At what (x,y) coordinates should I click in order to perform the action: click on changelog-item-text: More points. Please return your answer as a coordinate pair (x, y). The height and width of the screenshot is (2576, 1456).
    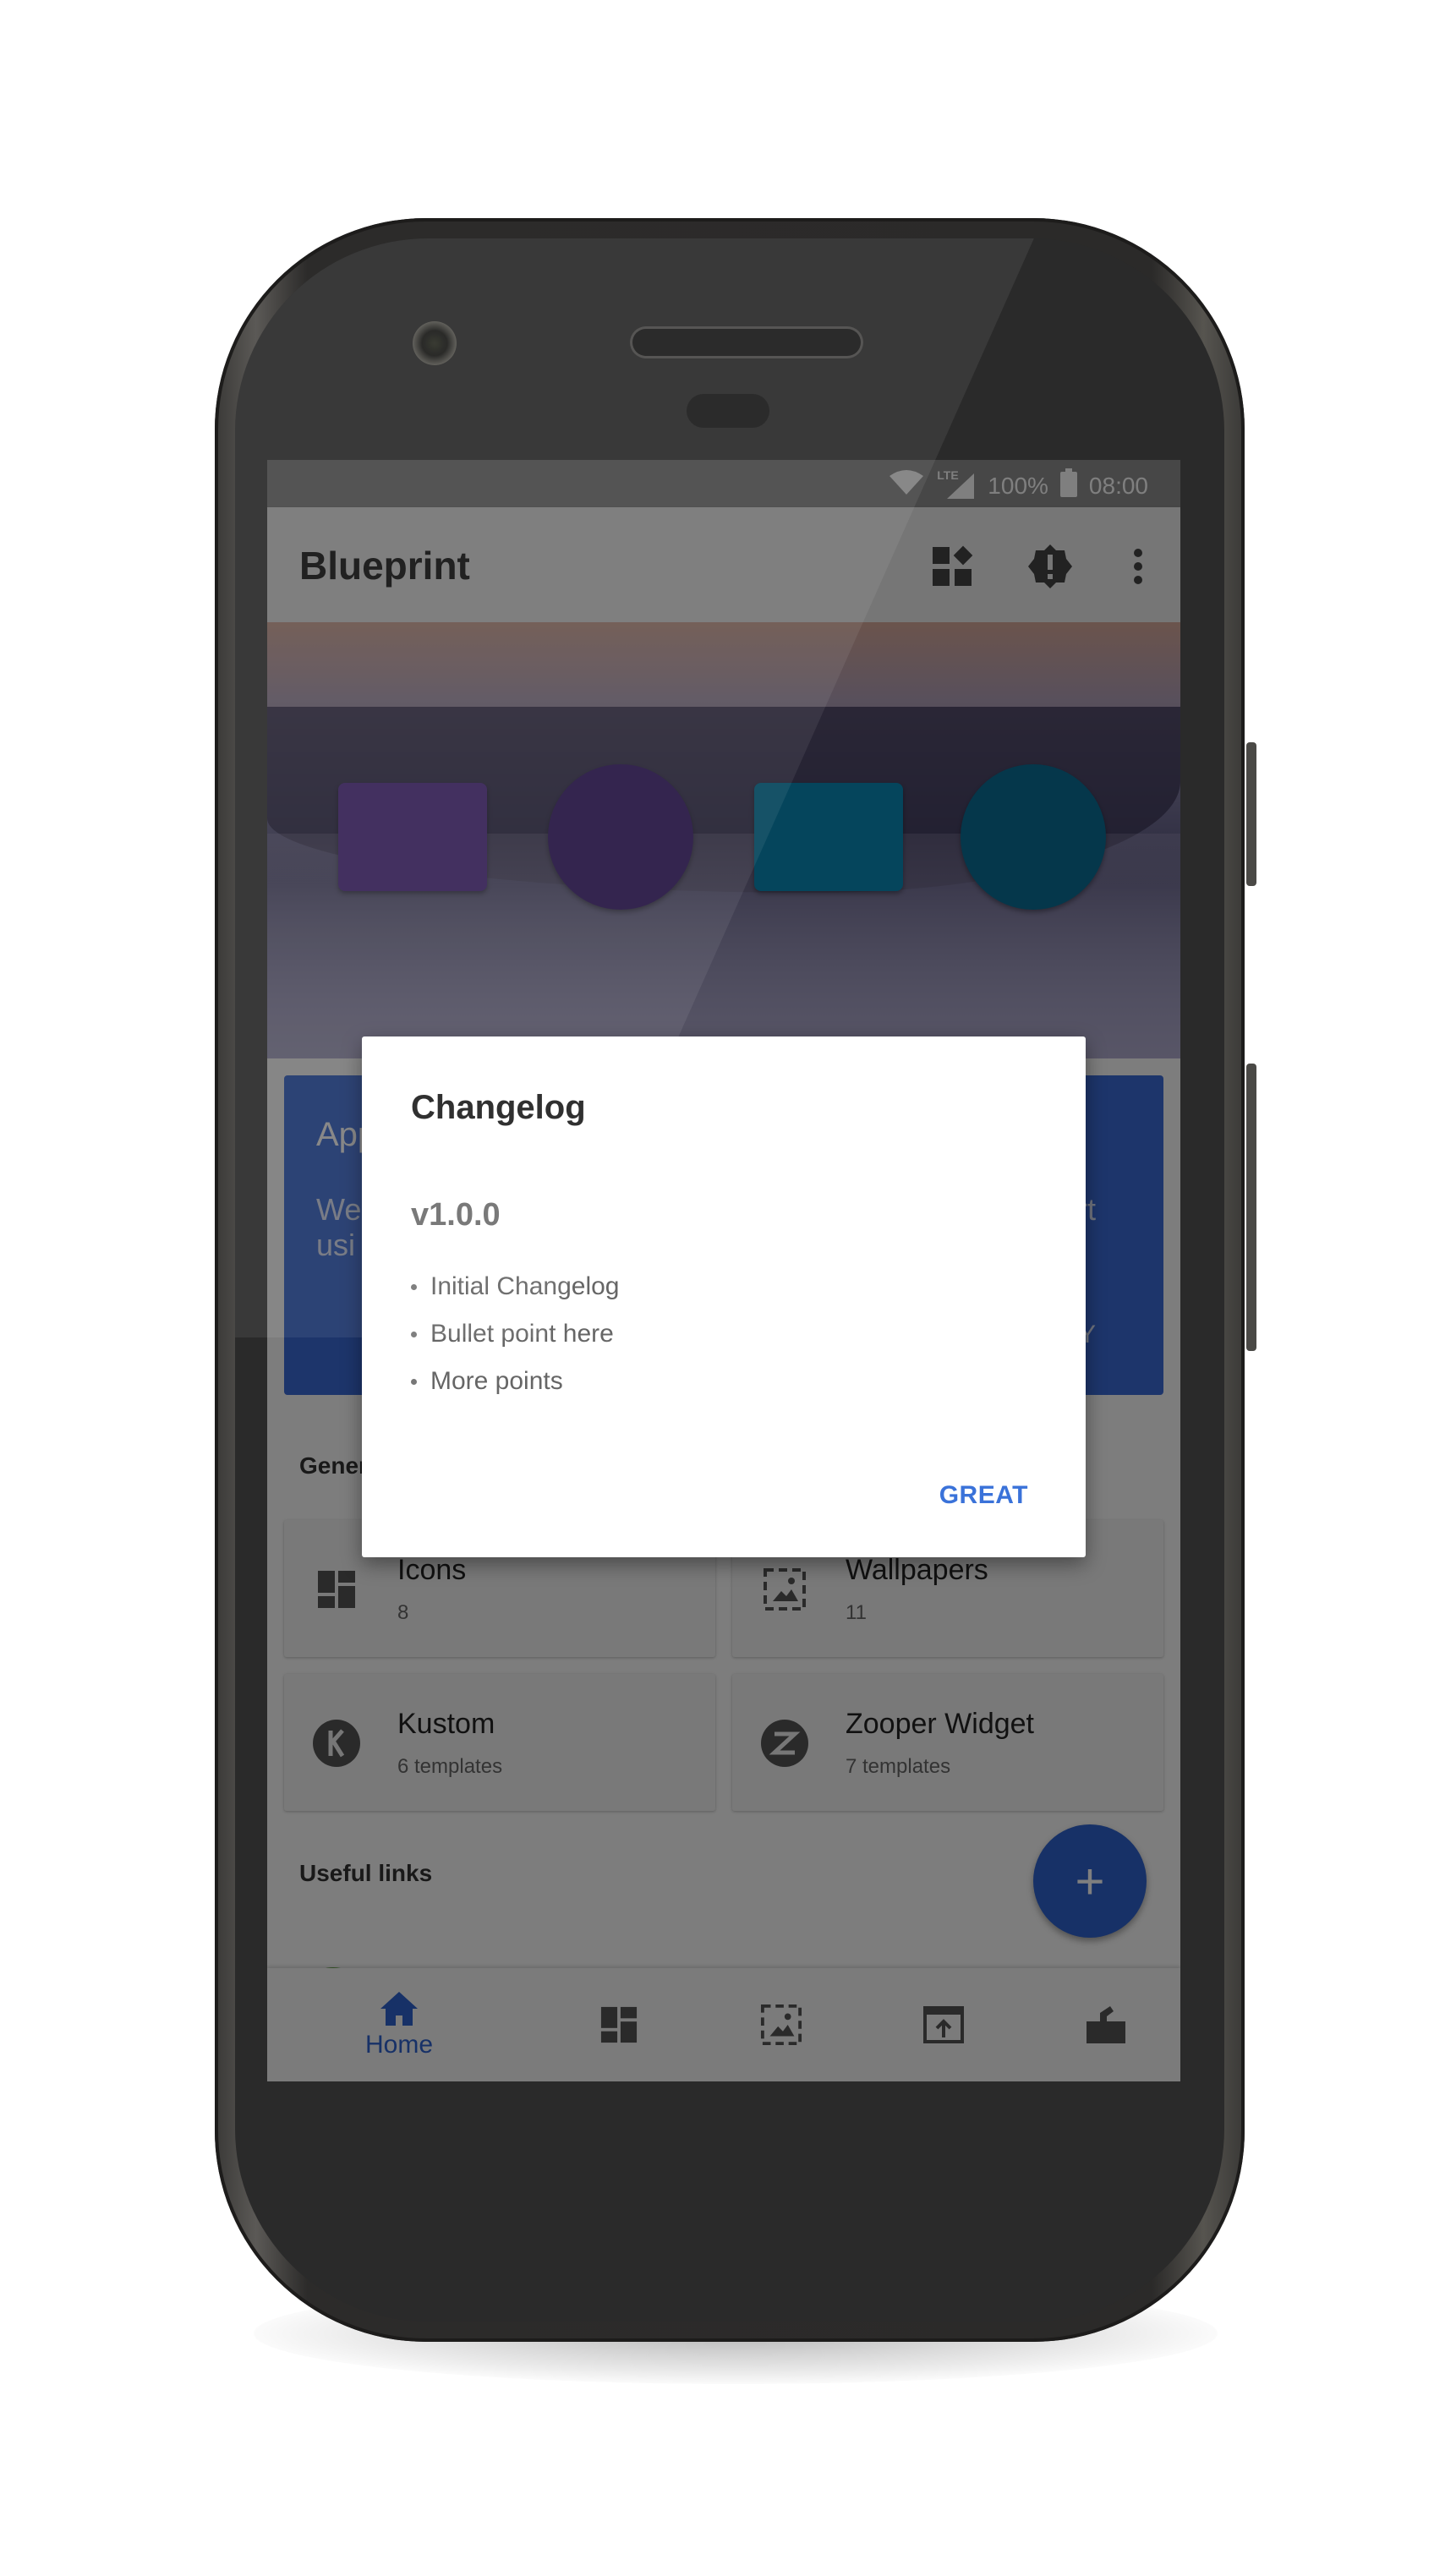
    Looking at the image, I should click on (497, 1381).